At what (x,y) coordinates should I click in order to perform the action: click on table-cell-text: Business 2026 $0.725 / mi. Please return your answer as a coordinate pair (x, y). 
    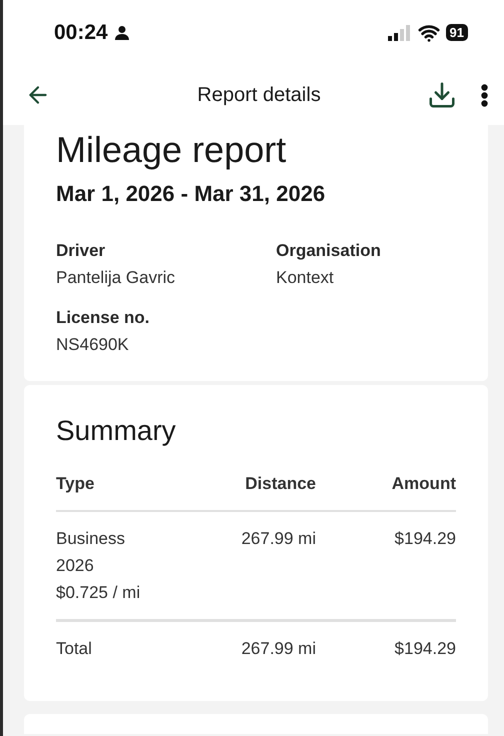
    Looking at the image, I should click on (99, 566).